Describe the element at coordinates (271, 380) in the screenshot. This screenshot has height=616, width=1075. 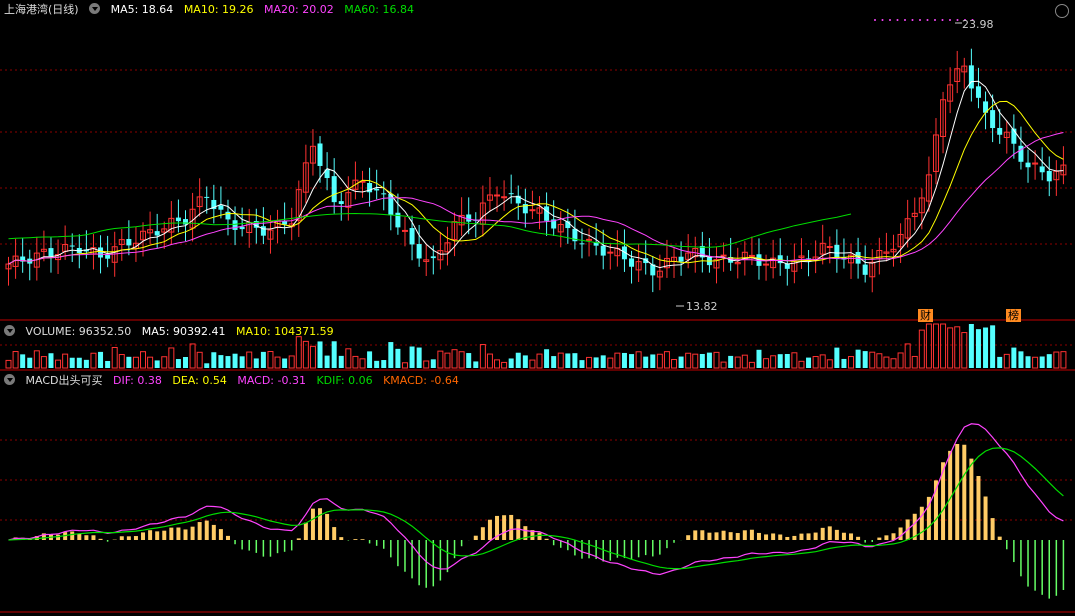
I see `macd-label: MACD: -0.31` at that location.